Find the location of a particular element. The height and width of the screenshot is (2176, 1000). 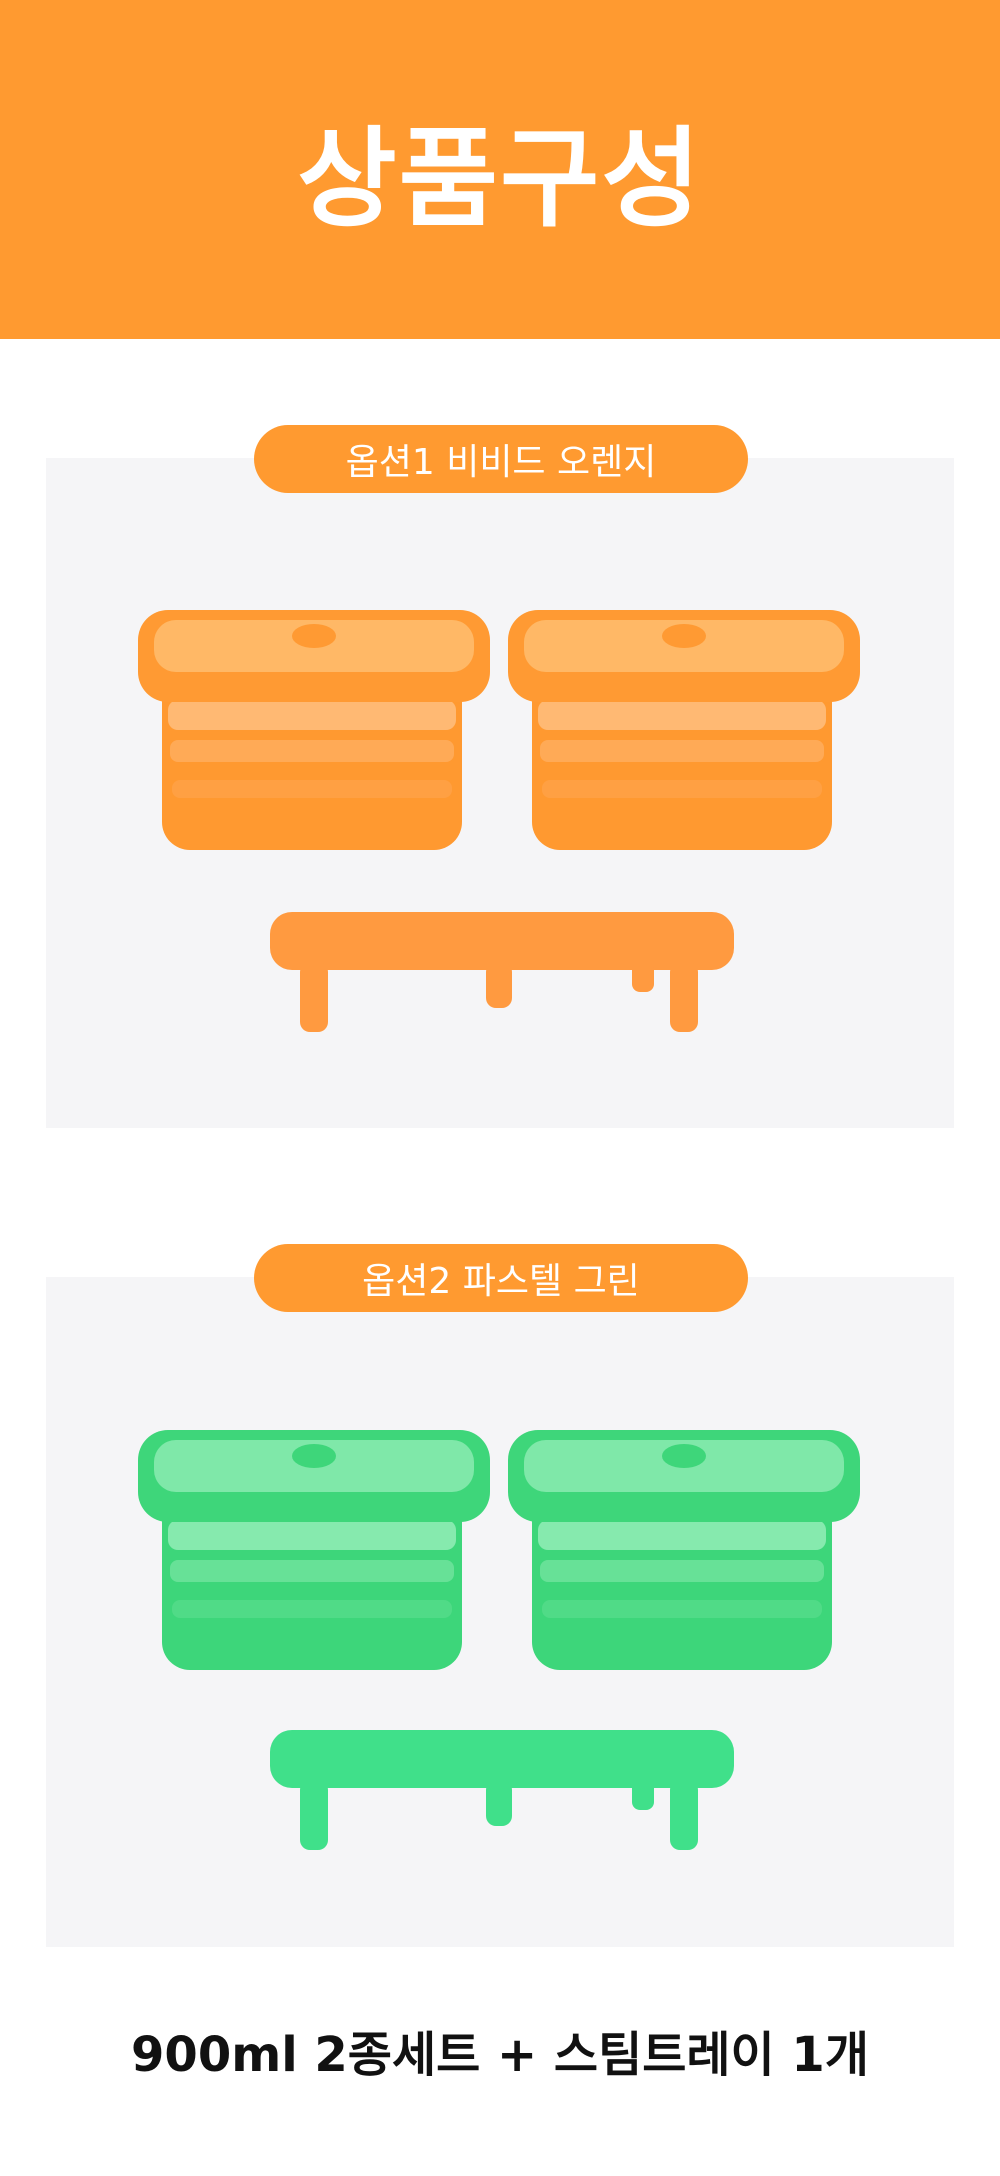

option-1-steam-tray is located at coordinates (502, 972).